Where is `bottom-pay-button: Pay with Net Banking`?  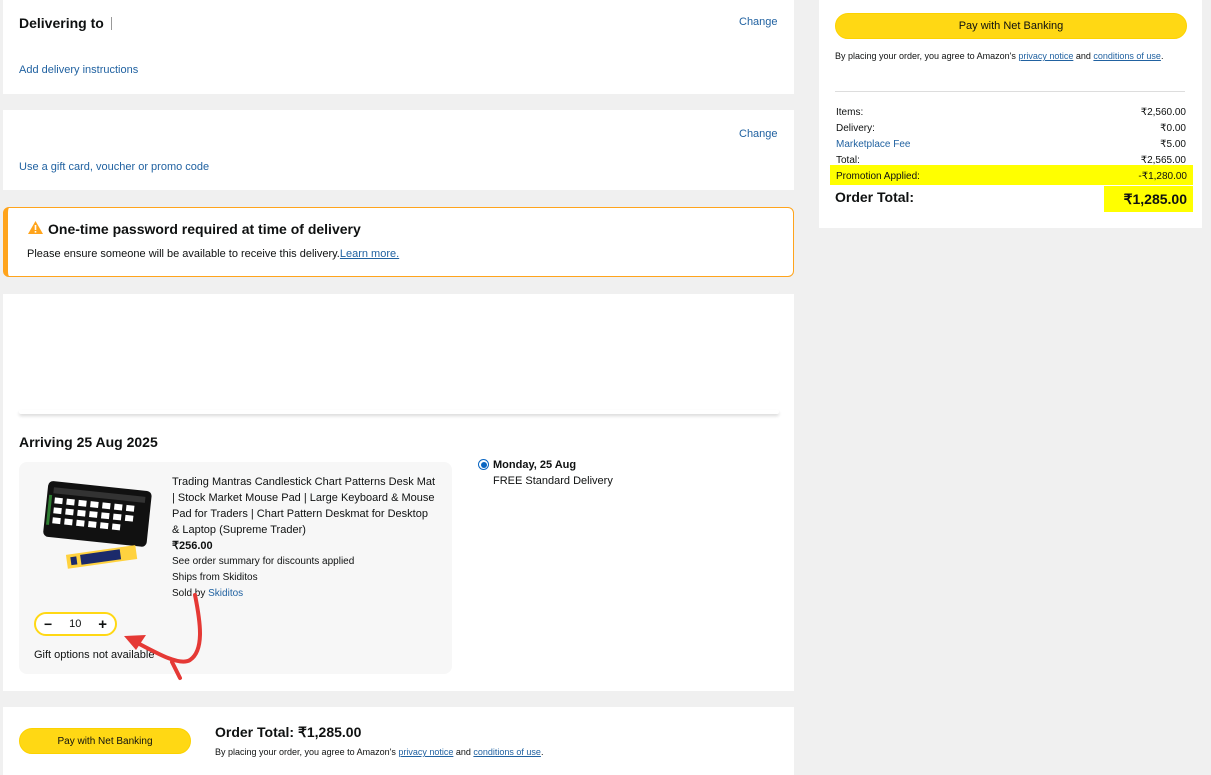 bottom-pay-button: Pay with Net Banking is located at coordinates (105, 741).